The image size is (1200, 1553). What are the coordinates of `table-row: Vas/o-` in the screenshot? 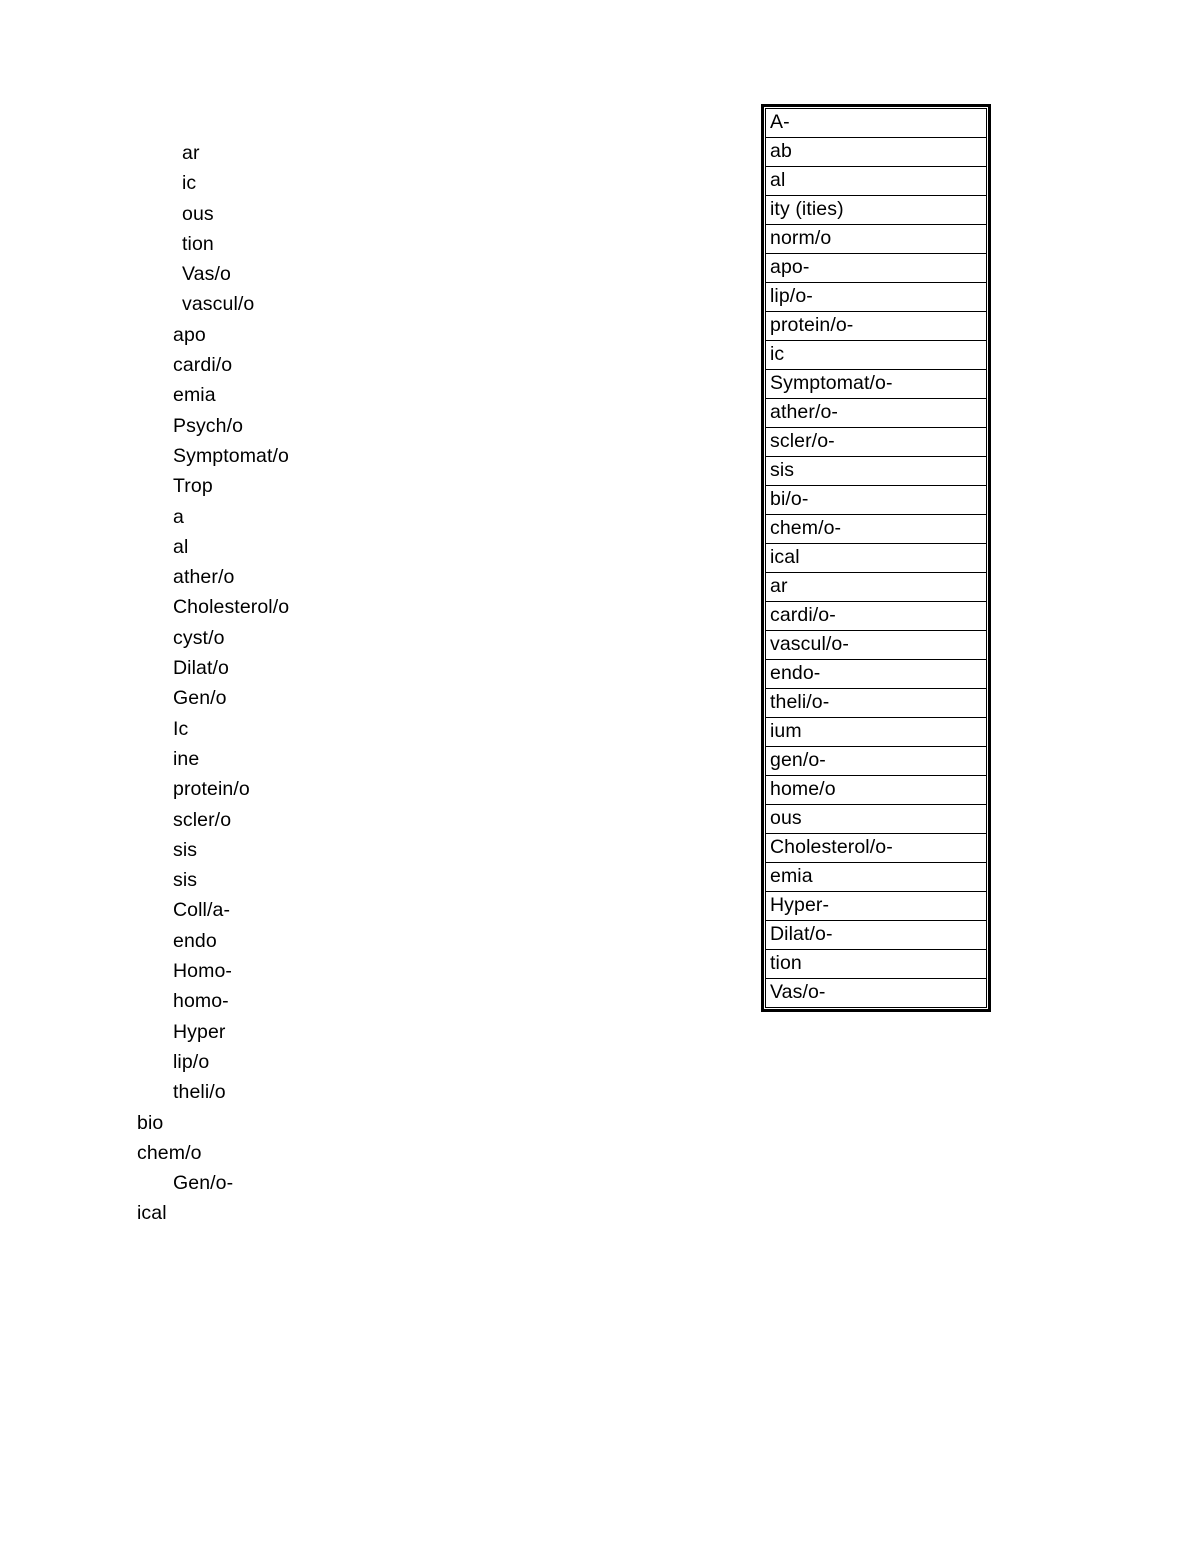 It's located at (876, 993).